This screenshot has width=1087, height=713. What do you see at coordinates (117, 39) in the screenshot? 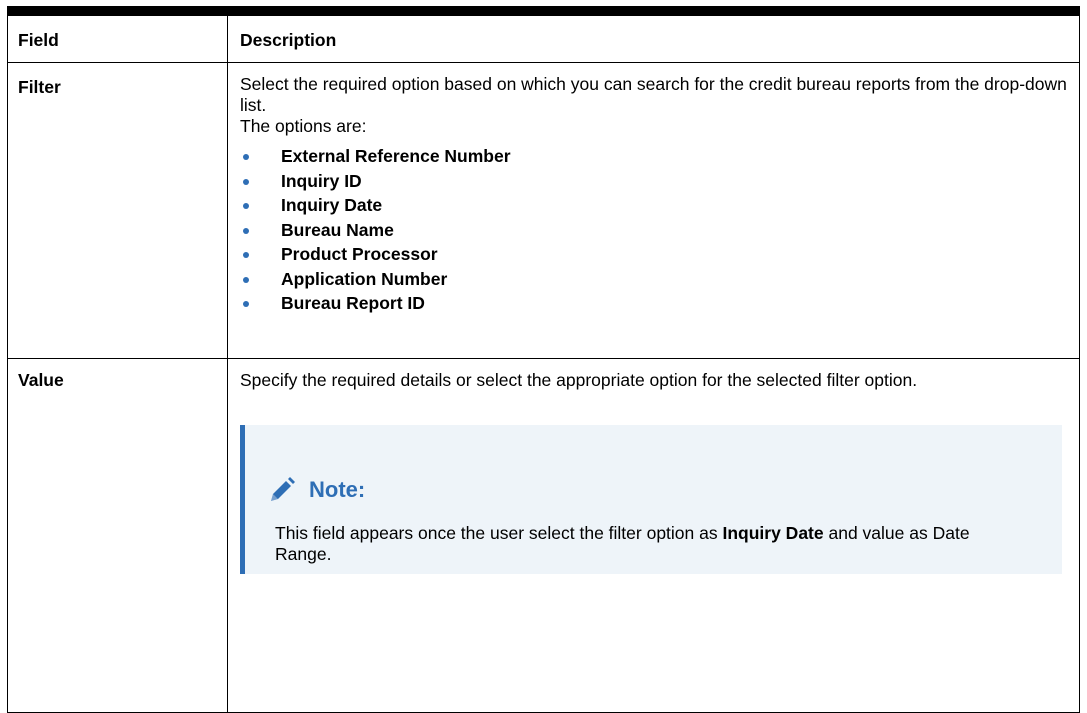
I see `header-field: Field` at bounding box center [117, 39].